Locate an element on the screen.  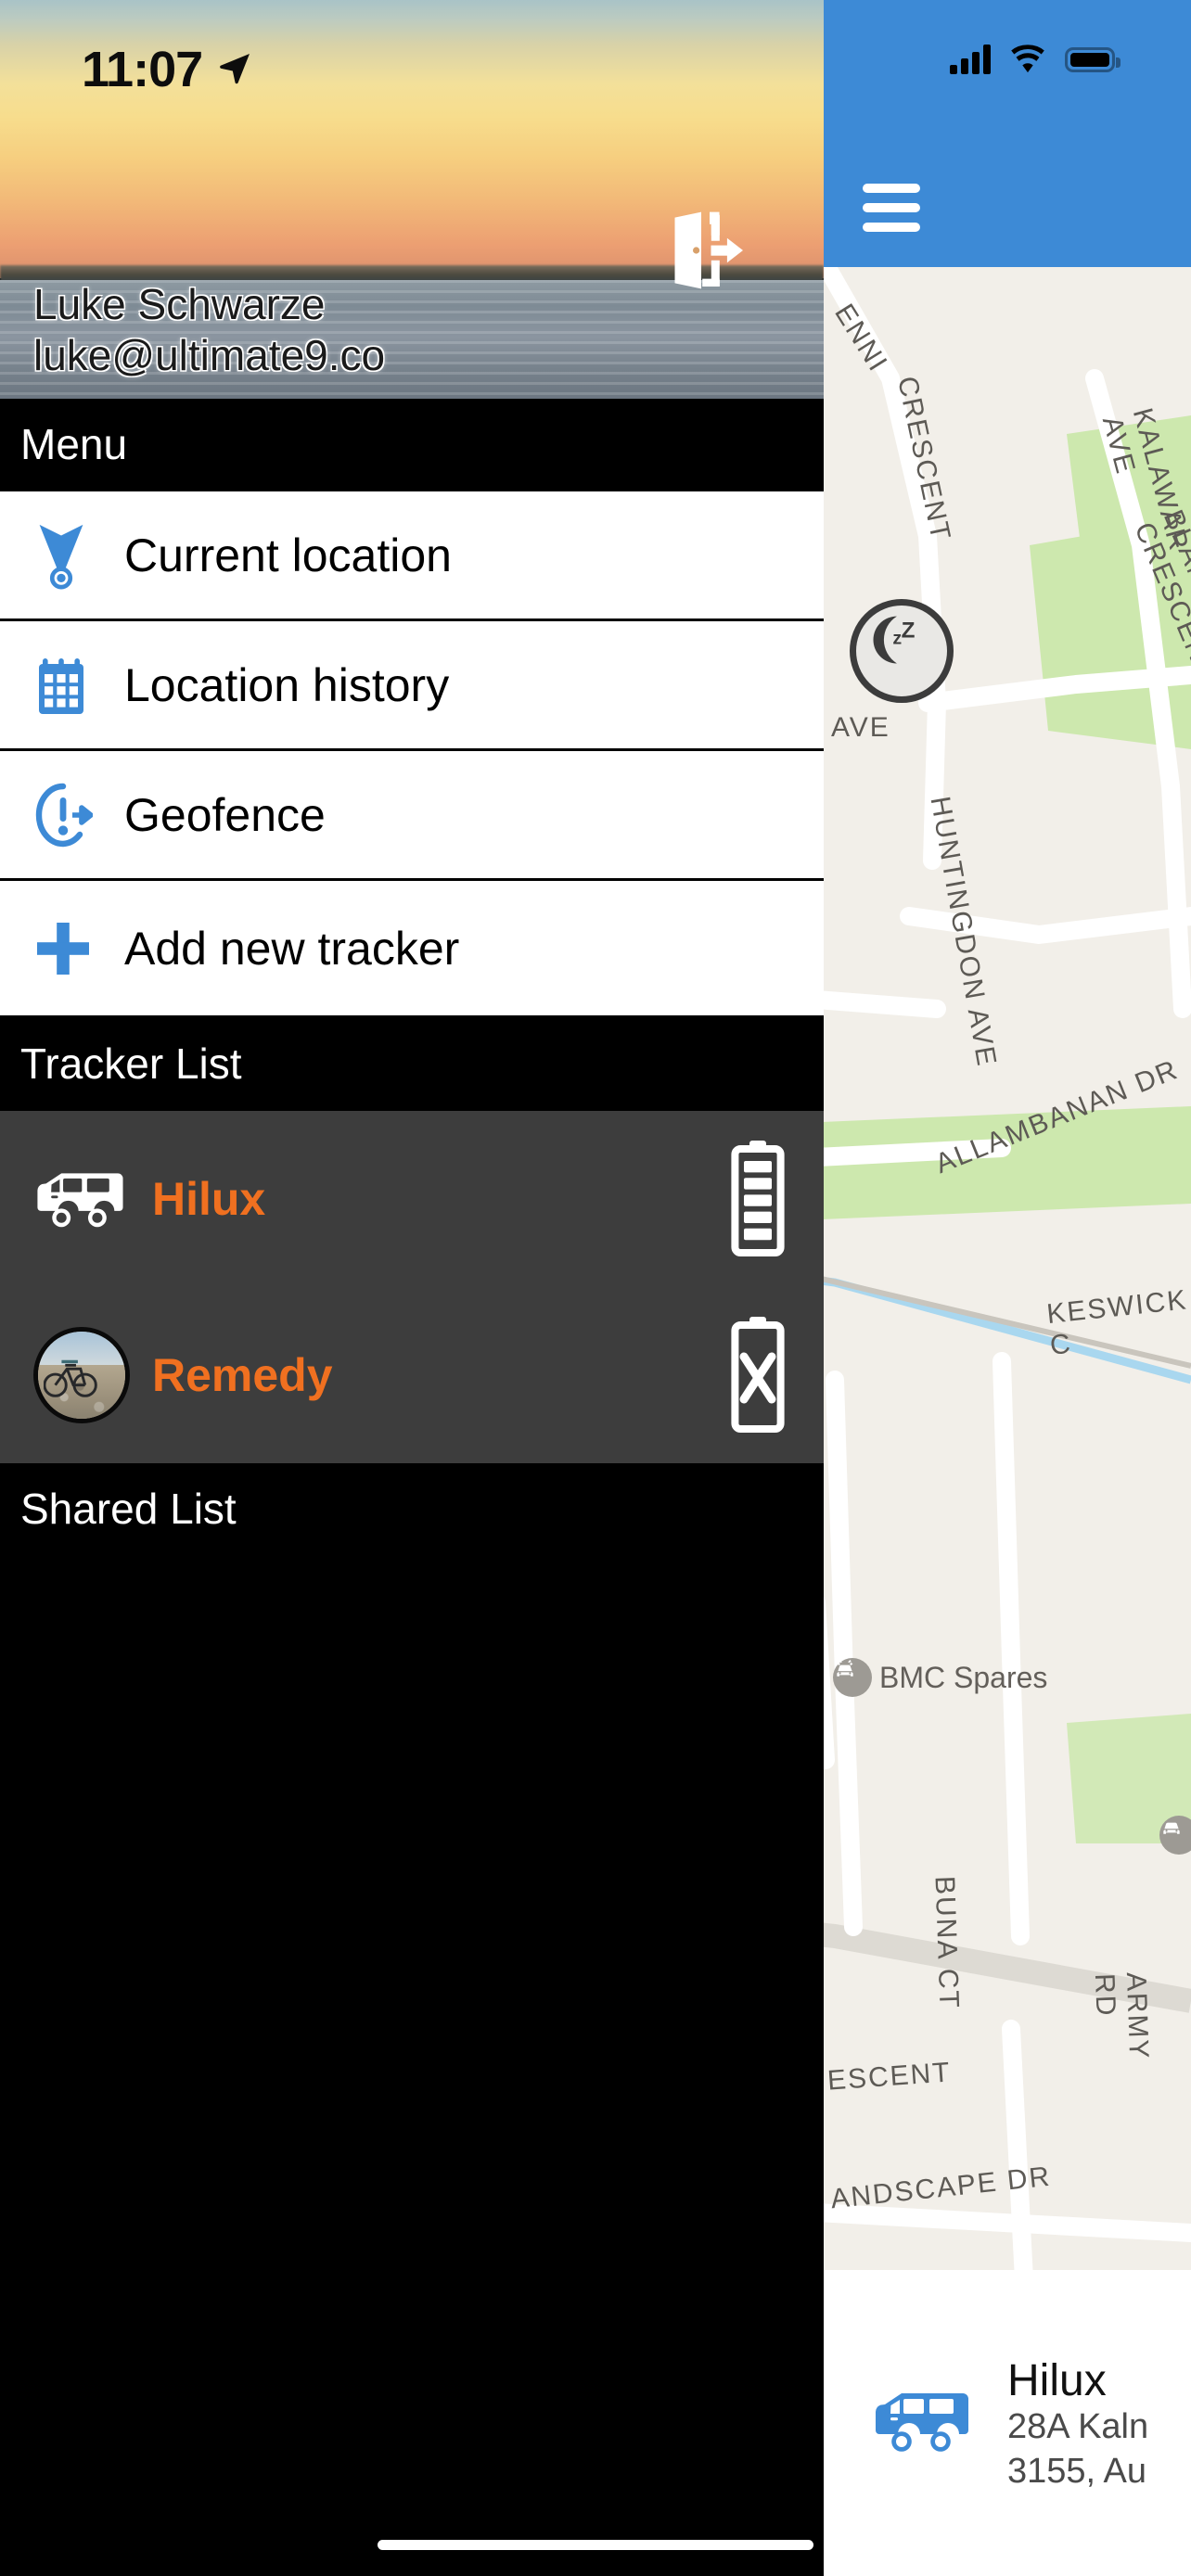
battery-unknown-icon is located at coordinates (758, 1376).